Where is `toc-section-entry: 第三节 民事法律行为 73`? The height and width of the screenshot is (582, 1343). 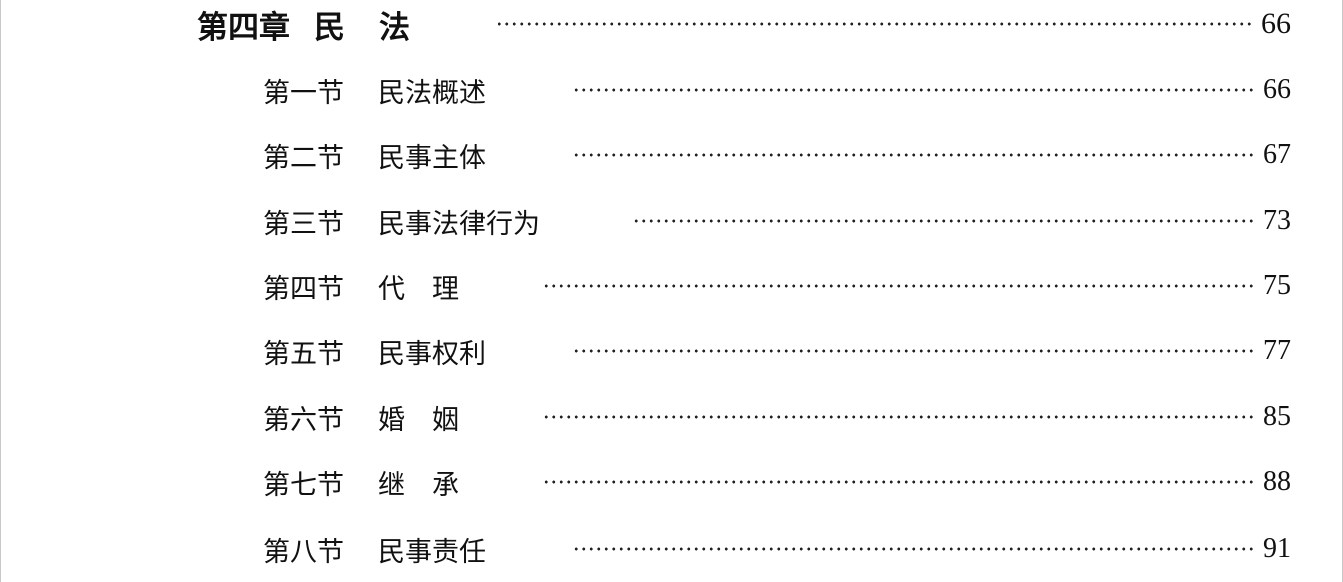 toc-section-entry: 第三节 民事法律行为 73 is located at coordinates (777, 221).